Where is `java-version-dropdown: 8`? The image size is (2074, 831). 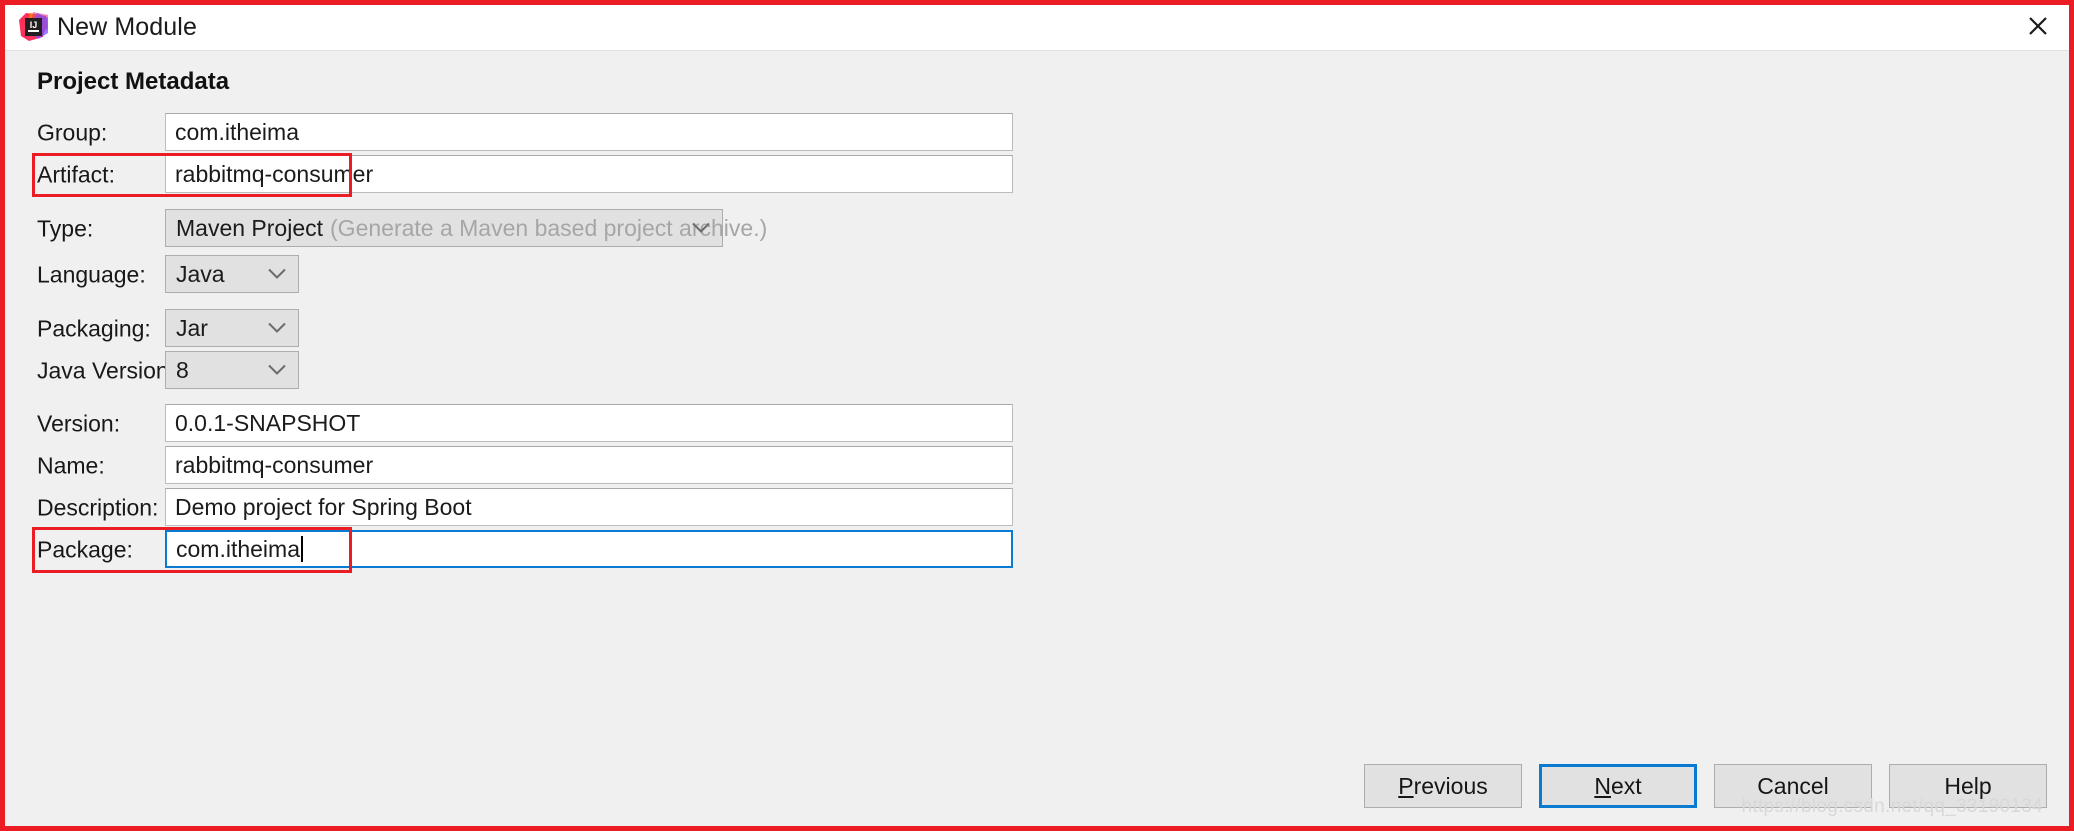
java-version-dropdown: 8 is located at coordinates (232, 370).